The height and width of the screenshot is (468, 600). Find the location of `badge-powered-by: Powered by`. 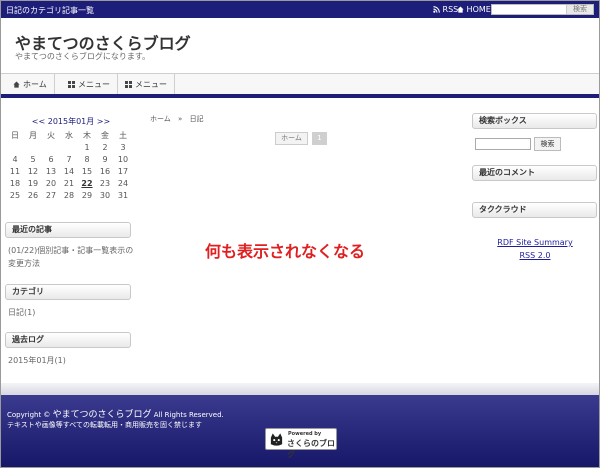

badge-powered-by: Powered by is located at coordinates (305, 434).